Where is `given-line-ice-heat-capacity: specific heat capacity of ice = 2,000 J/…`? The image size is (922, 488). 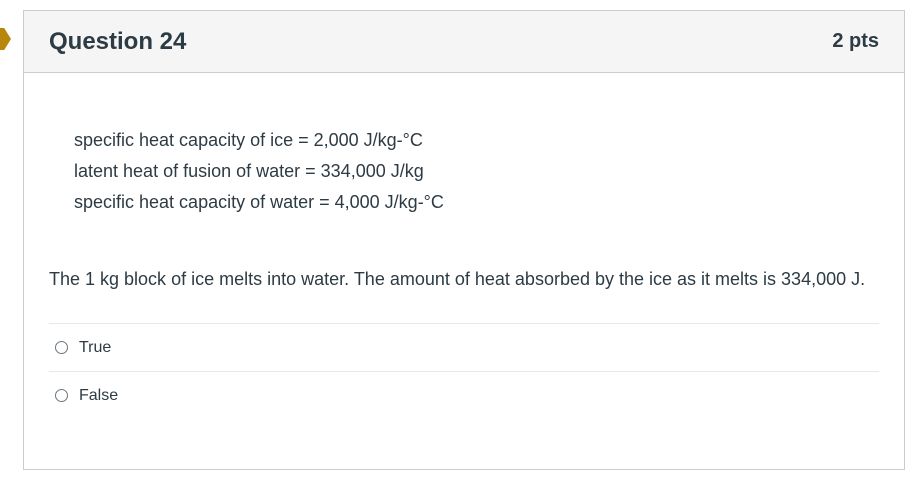 given-line-ice-heat-capacity: specific heat capacity of ice = 2,000 J/… is located at coordinates (248, 140).